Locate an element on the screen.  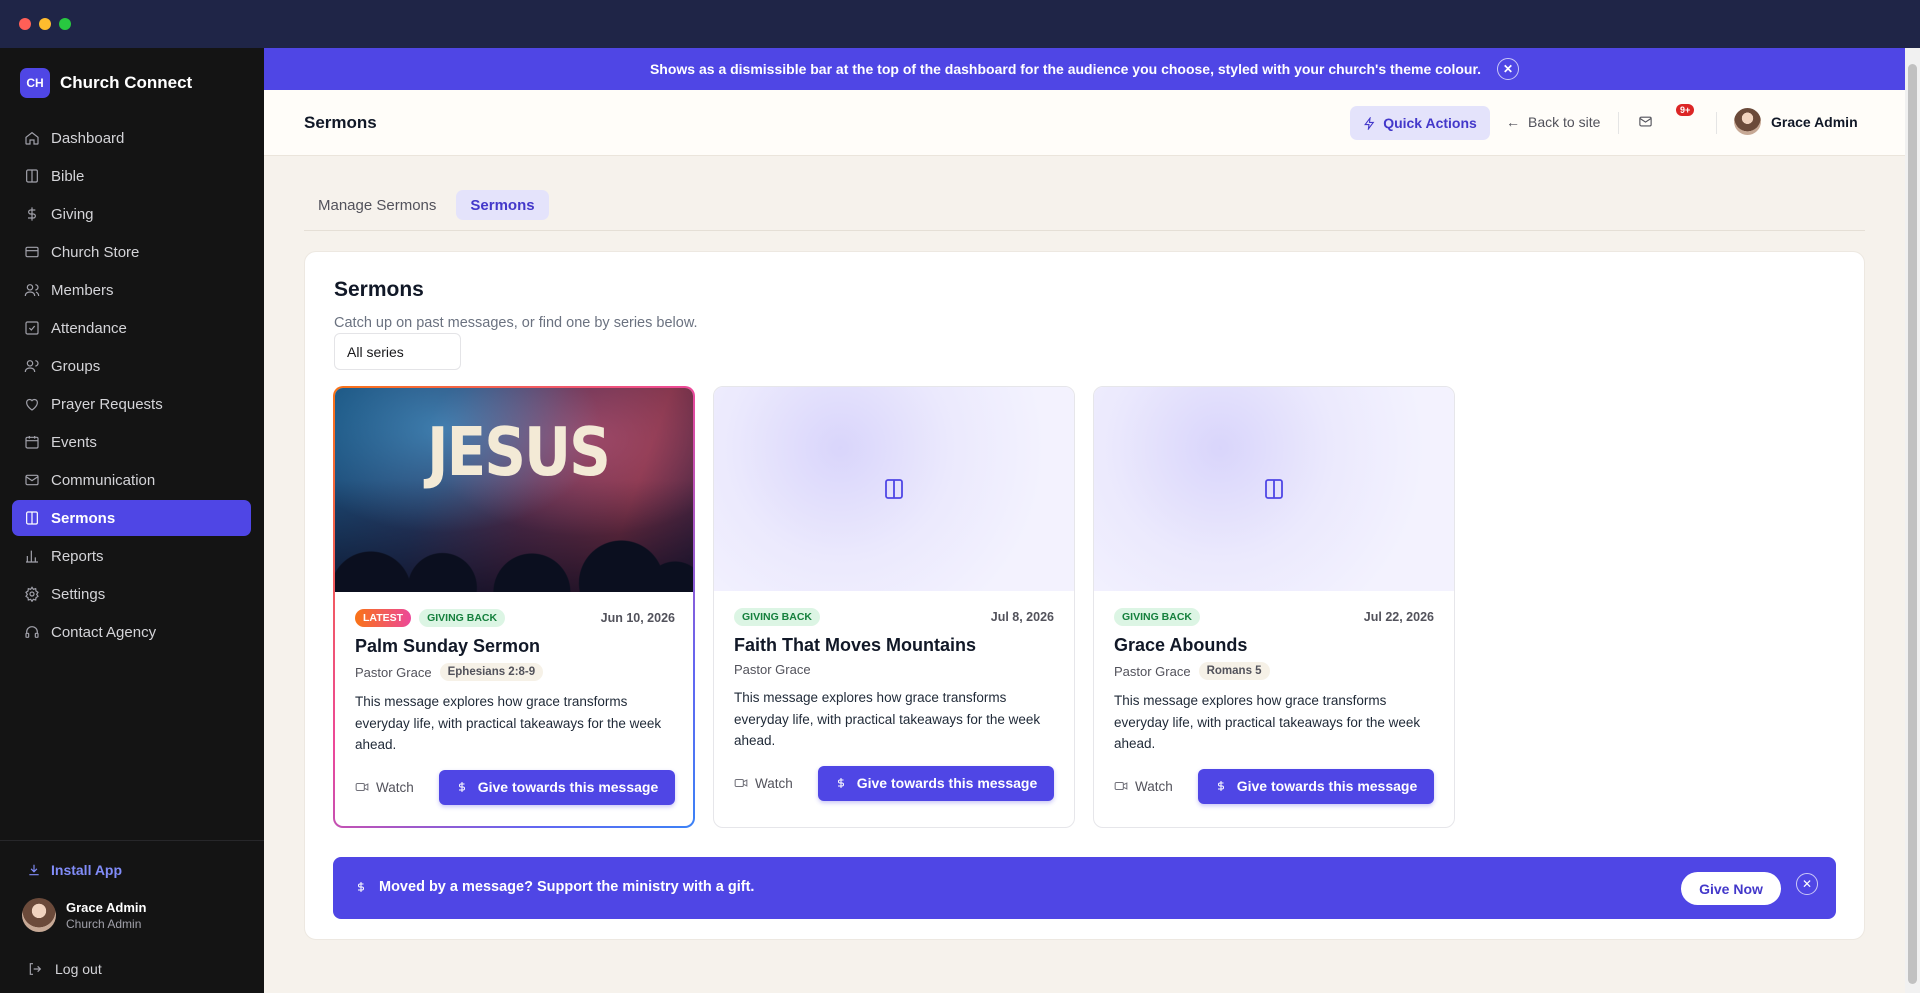
sermon-title: Palm Sunday Sermon is located at coordinates (448, 646).